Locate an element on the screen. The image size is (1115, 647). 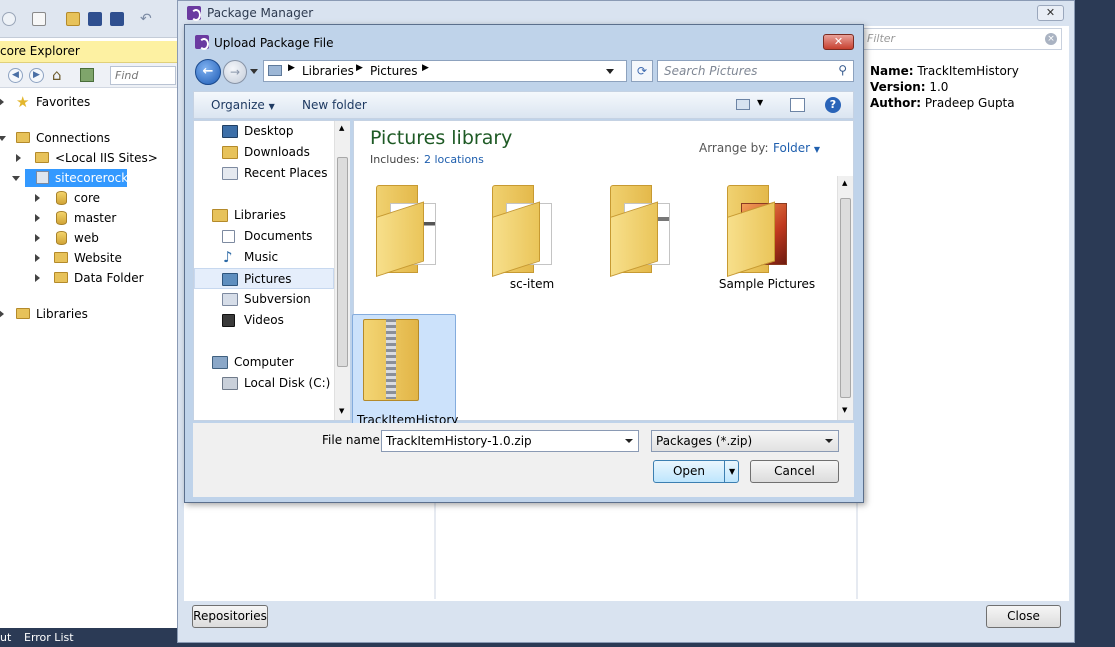
dialog-close-button: ✕ is located at coordinates (838, 42).